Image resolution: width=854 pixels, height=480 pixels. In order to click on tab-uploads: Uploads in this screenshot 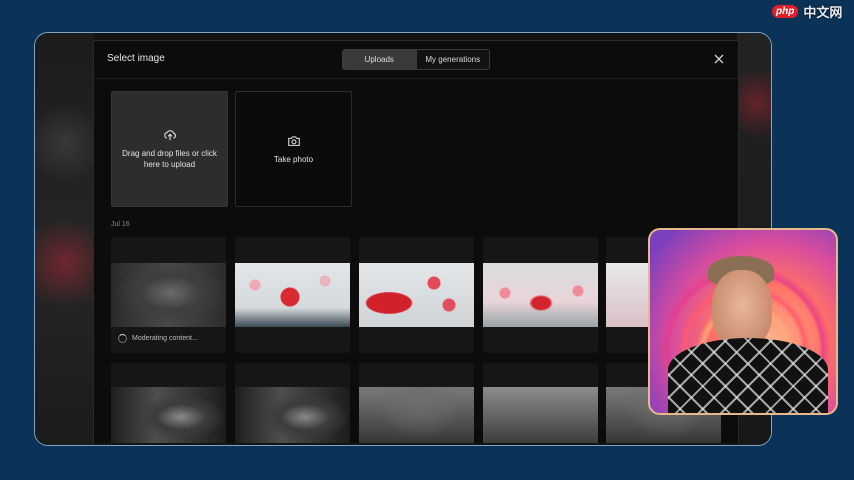, I will do `click(379, 59)`.